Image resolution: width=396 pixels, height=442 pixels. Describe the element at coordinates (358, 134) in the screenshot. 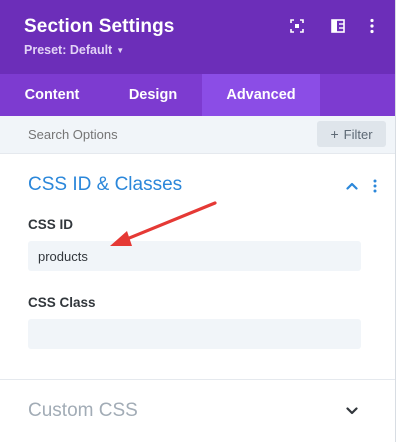

I see `filter-label: Filter` at that location.